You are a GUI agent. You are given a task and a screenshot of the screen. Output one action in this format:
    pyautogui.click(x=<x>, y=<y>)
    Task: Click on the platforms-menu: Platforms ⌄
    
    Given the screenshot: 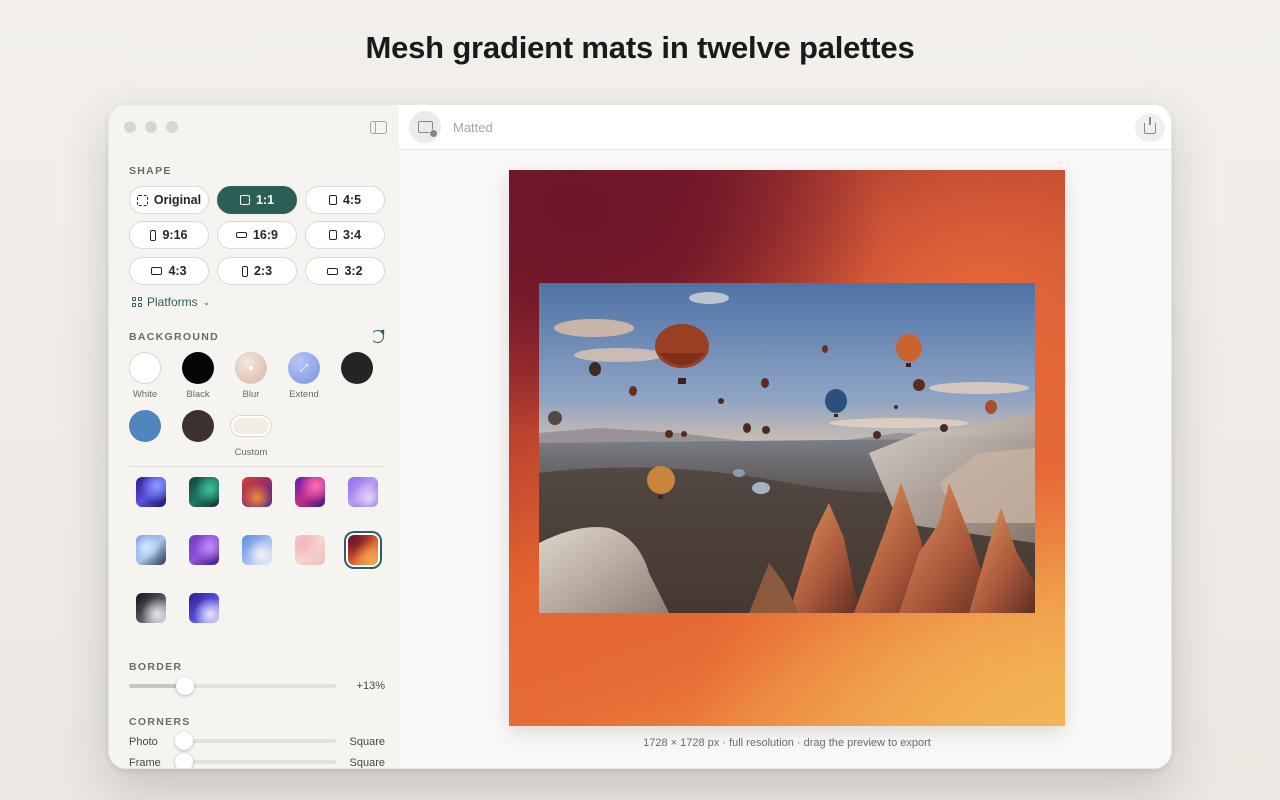 What is the action you would take?
    pyautogui.click(x=171, y=302)
    